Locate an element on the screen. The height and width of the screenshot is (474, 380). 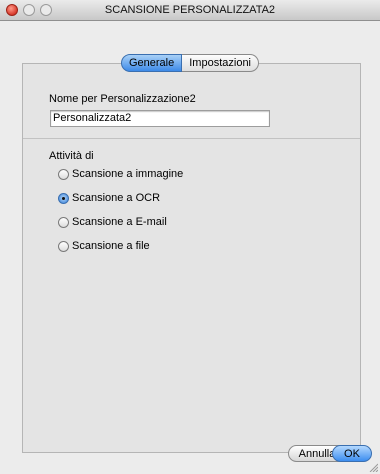
ok-button: OK is located at coordinates (352, 453).